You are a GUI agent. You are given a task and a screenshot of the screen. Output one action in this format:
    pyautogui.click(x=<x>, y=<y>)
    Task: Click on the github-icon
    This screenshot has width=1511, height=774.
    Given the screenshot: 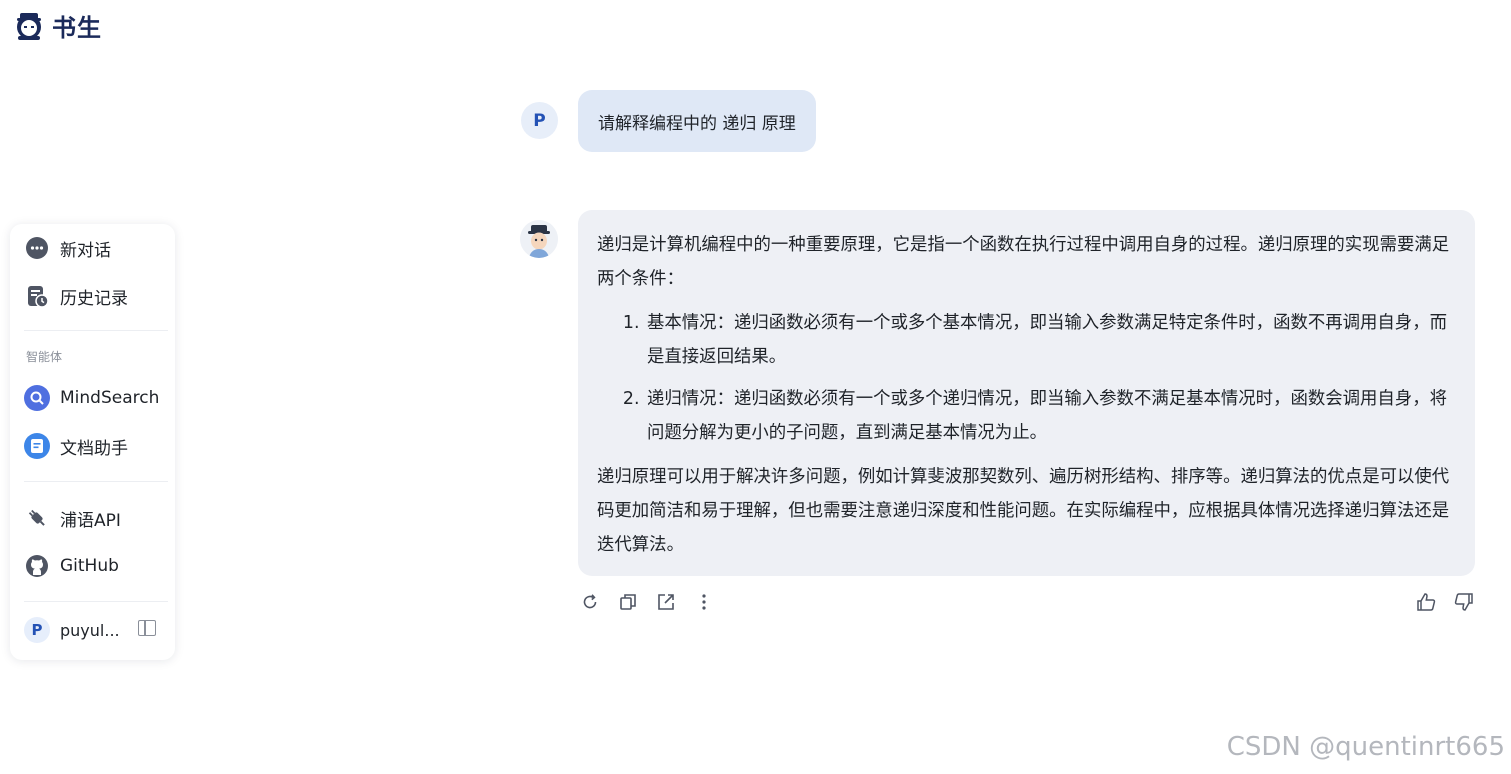 What is the action you would take?
    pyautogui.click(x=37, y=566)
    